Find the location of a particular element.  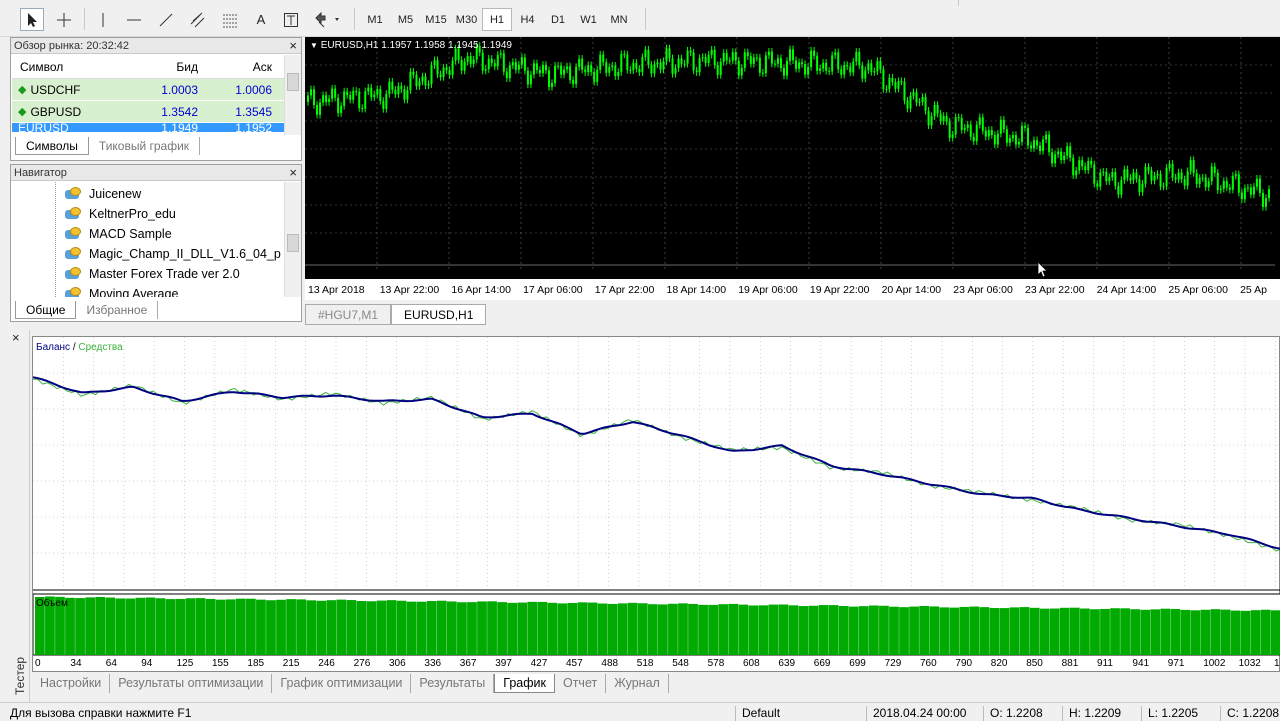

text-tool-button: A is located at coordinates (261, 19).